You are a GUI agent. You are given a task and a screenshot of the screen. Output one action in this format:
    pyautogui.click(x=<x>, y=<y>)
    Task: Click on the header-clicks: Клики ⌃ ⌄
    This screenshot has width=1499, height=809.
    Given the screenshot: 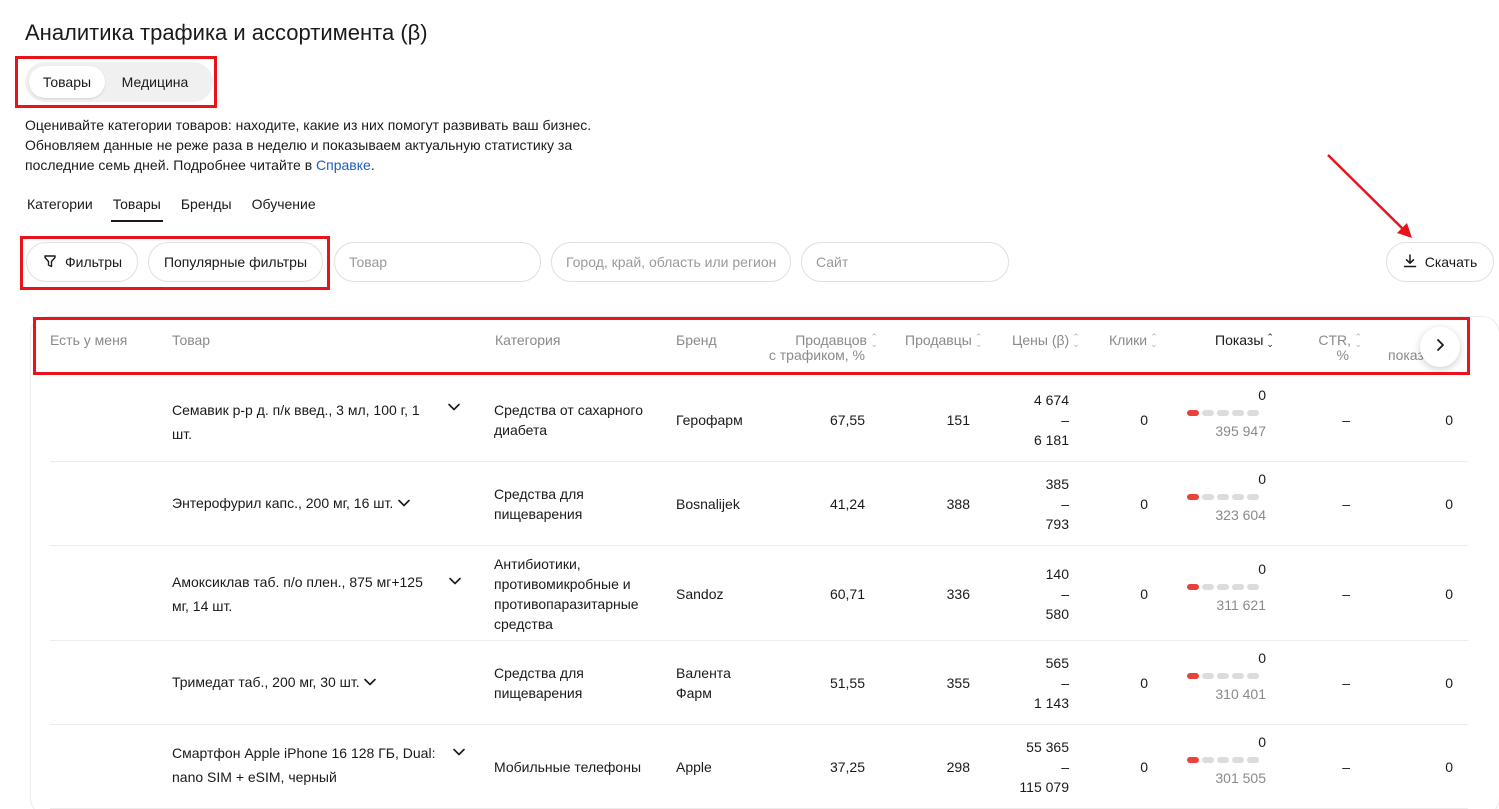 What is the action you would take?
    pyautogui.click(x=1133, y=341)
    